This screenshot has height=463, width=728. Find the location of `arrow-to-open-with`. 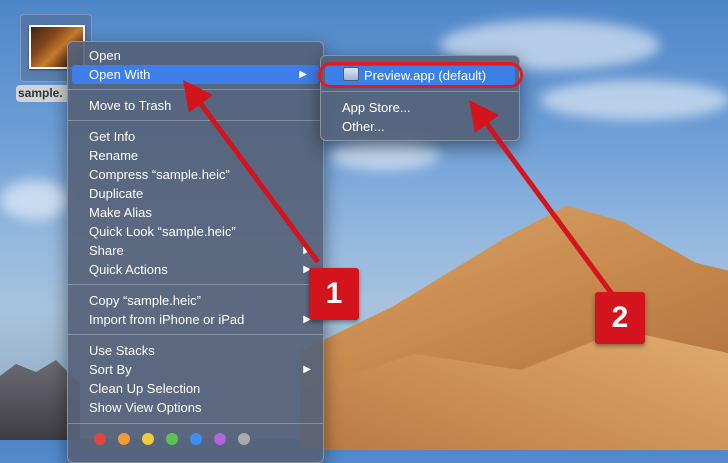

arrow-to-open-with is located at coordinates (252, 171).